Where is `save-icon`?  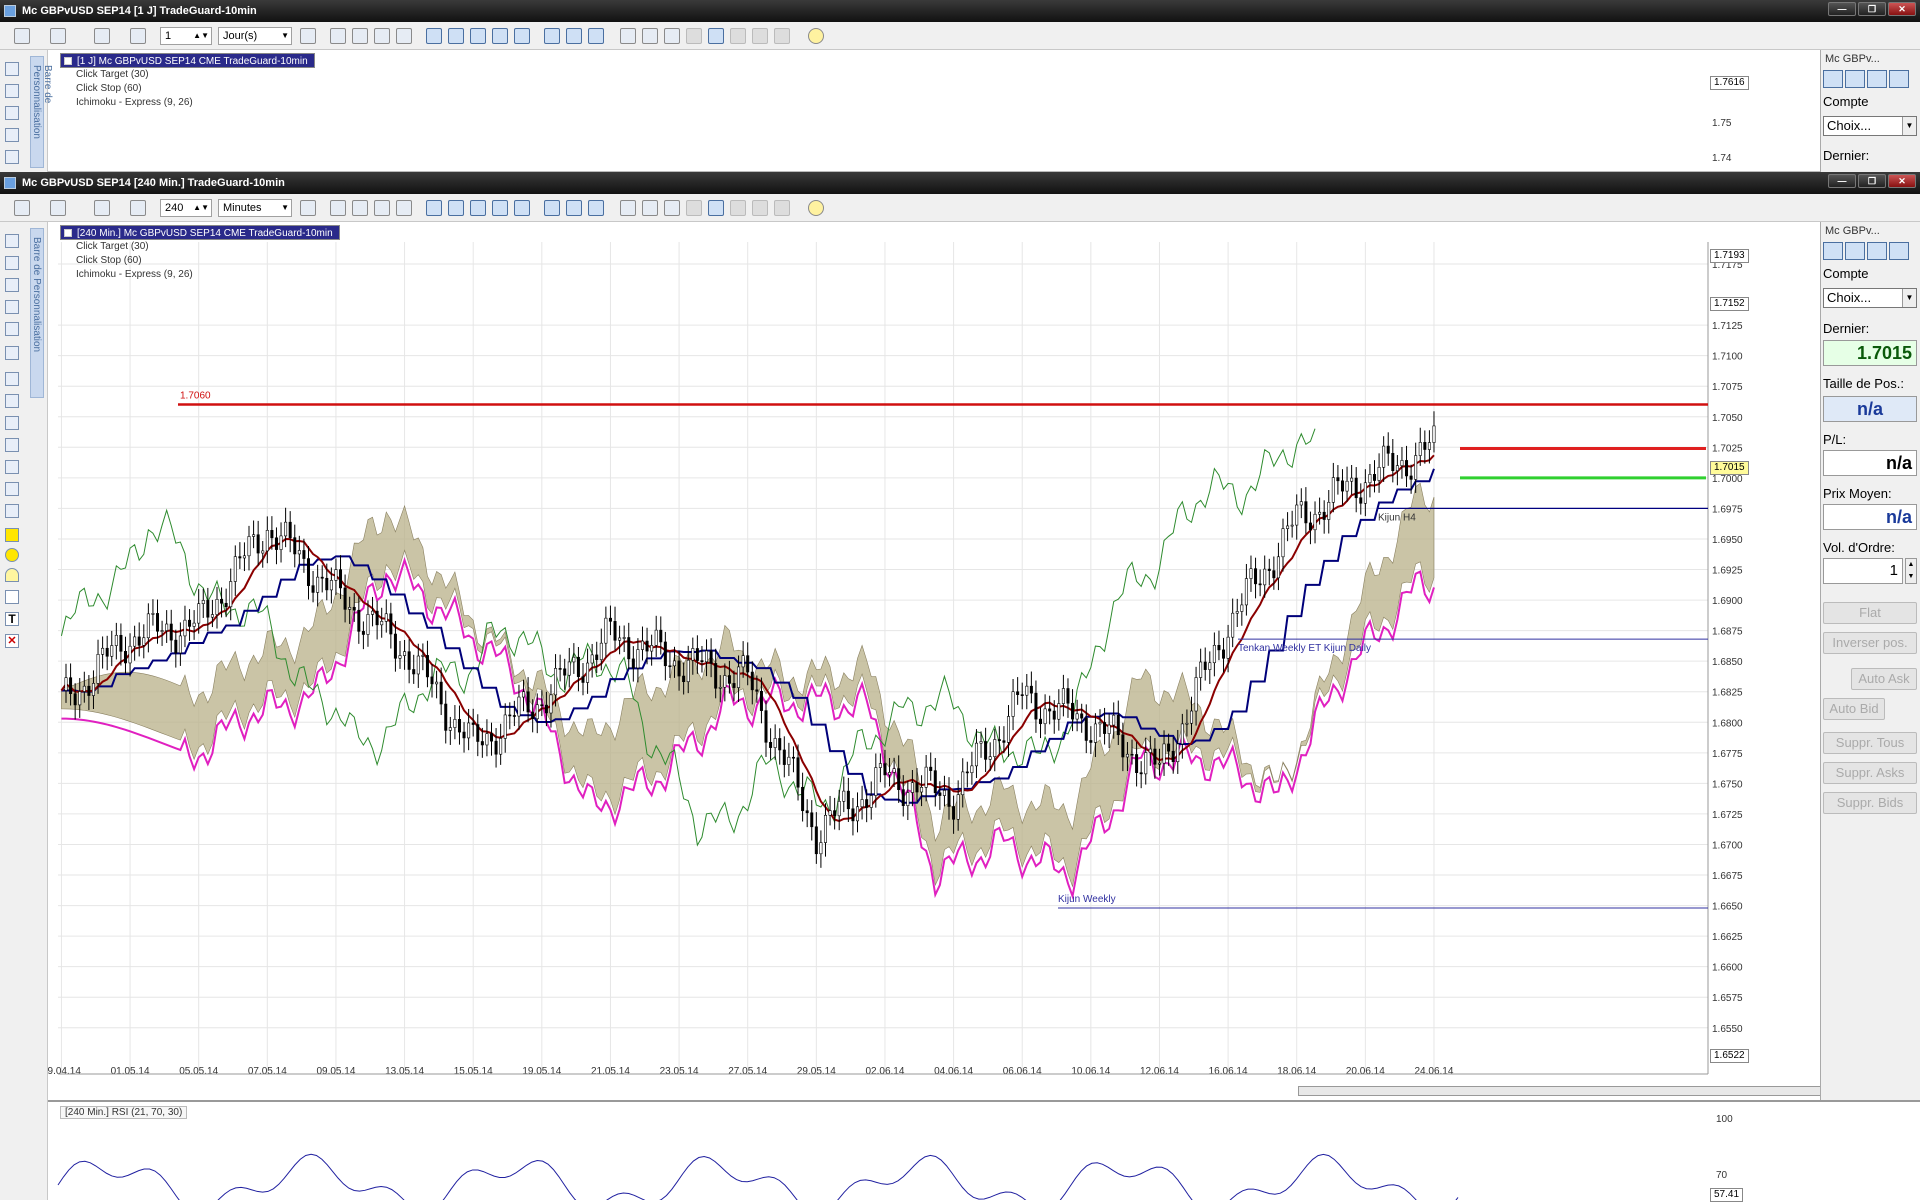 save-icon is located at coordinates (22, 208).